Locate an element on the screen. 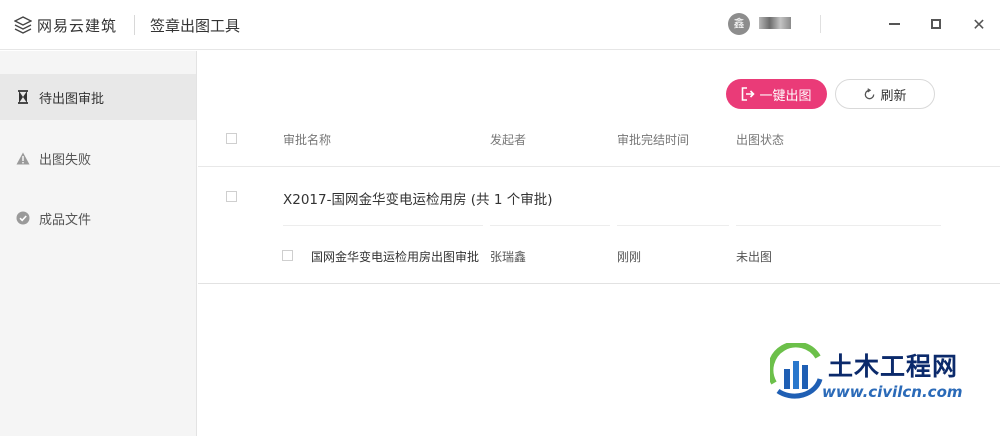 The width and height of the screenshot is (1000, 436). netease-logo-icon is located at coordinates (23, 25).